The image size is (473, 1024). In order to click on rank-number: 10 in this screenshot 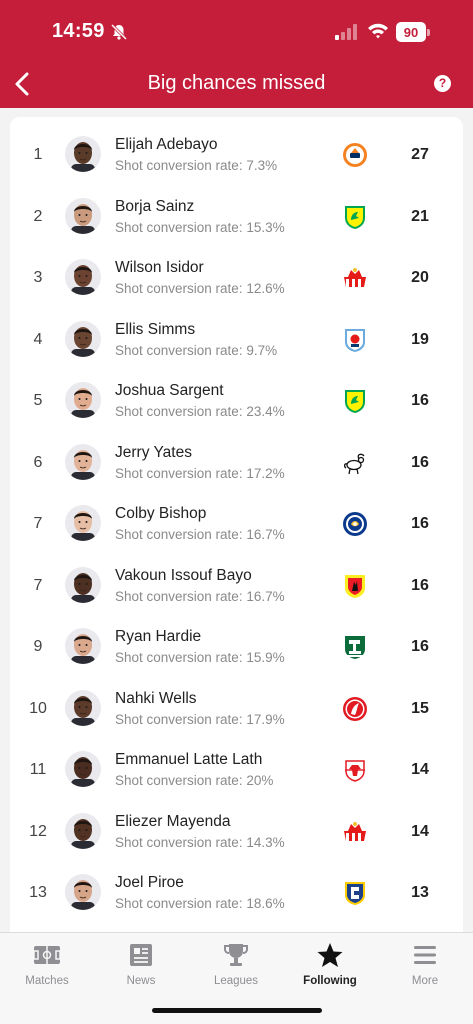, I will do `click(38, 708)`.